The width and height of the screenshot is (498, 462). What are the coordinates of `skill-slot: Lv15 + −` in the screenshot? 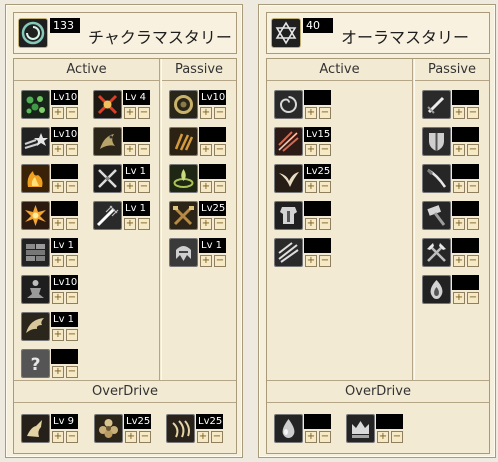 It's located at (303, 143).